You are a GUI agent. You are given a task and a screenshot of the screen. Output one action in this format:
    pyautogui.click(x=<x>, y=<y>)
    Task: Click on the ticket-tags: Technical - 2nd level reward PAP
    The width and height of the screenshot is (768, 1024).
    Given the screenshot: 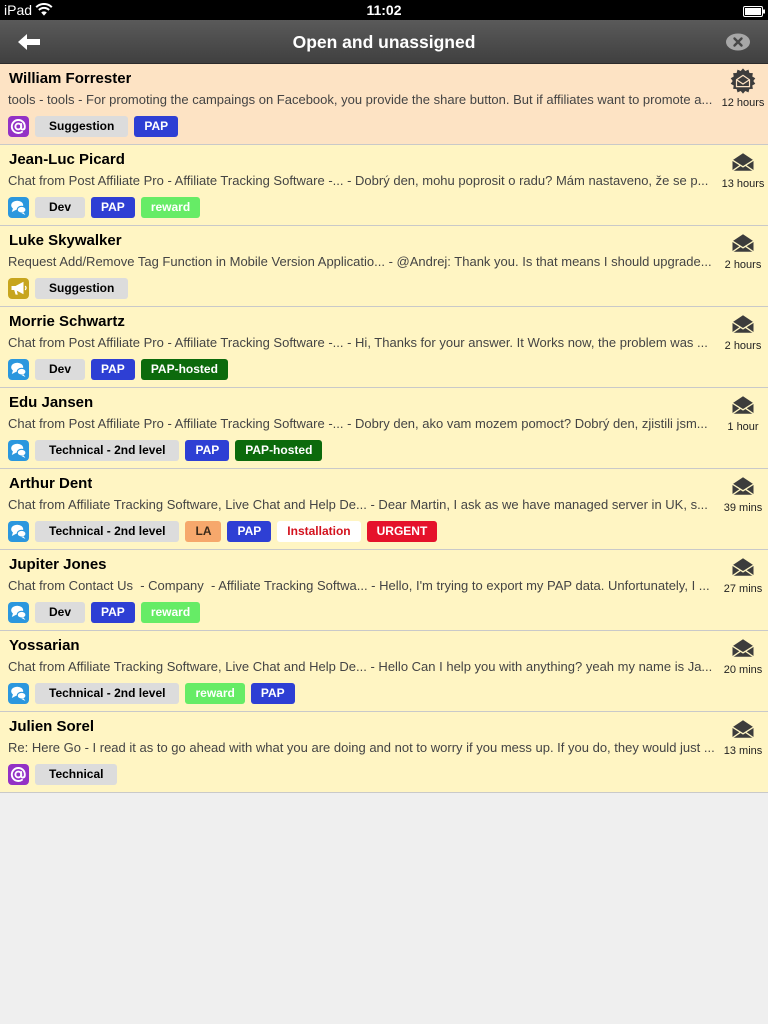 What is the action you would take?
    pyautogui.click(x=154, y=693)
    